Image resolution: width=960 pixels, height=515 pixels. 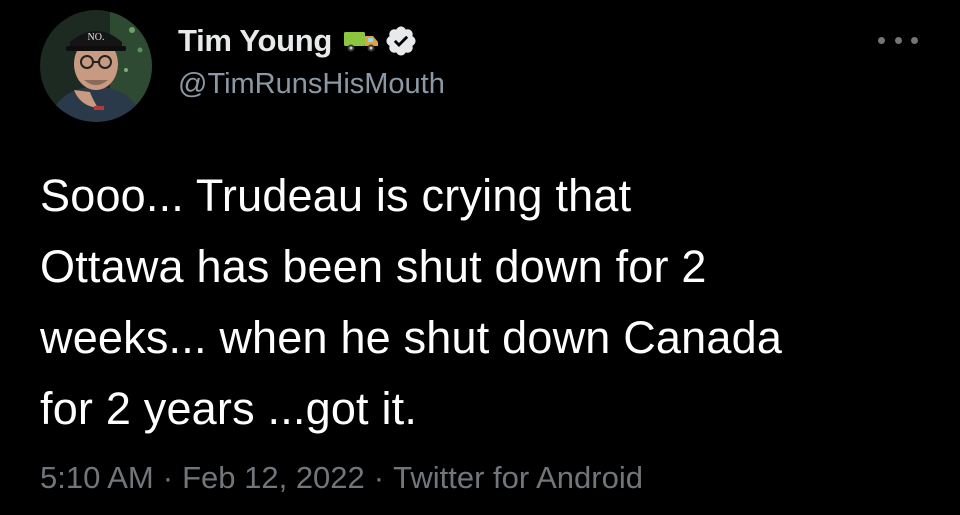 I want to click on tweet-header: Tim Young @TimRunsHisMouth, so click(x=311, y=60).